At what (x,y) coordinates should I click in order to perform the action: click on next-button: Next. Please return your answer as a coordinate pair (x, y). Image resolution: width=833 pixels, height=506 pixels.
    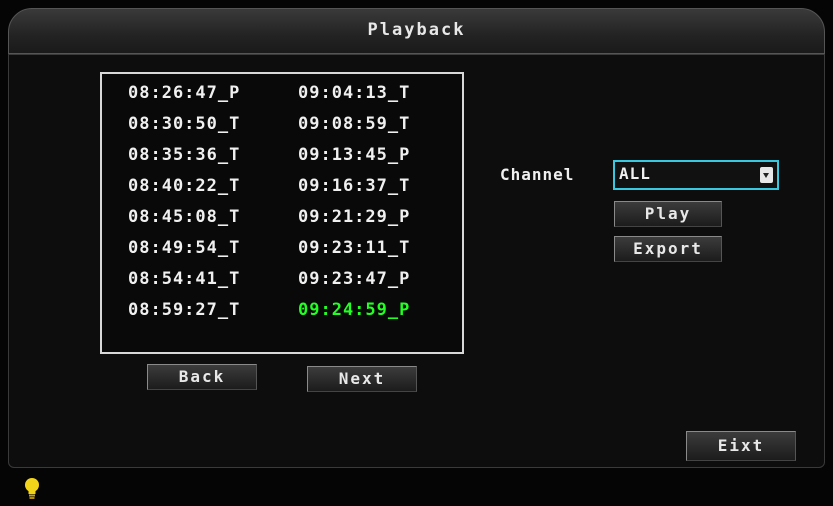
    Looking at the image, I should click on (362, 379).